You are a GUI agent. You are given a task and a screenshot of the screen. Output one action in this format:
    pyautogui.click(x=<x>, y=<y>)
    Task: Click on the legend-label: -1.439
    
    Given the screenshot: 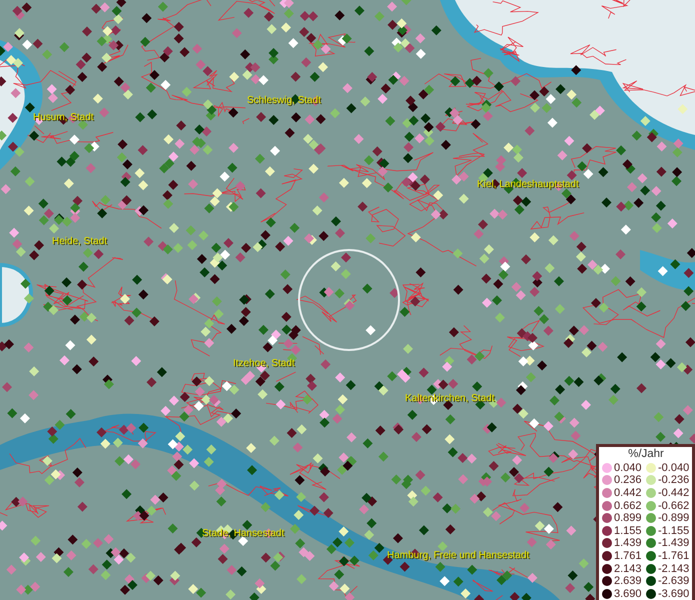 What is the action you would take?
    pyautogui.click(x=674, y=543)
    